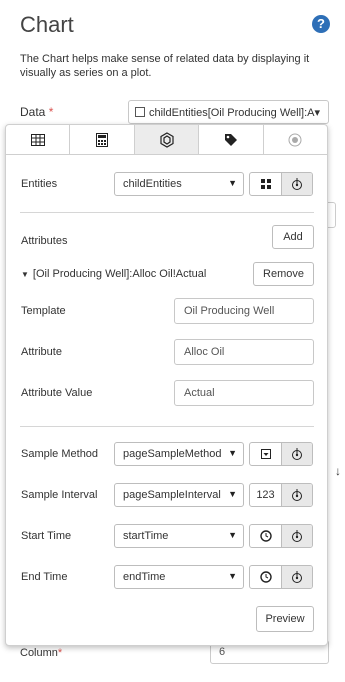  I want to click on target-icon, so click(295, 139).